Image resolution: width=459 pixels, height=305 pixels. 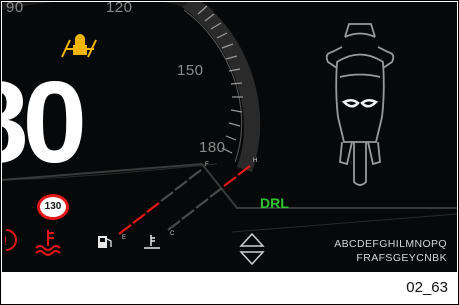 What do you see at coordinates (105, 242) in the screenshot?
I see `fuel-pump-icon` at bounding box center [105, 242].